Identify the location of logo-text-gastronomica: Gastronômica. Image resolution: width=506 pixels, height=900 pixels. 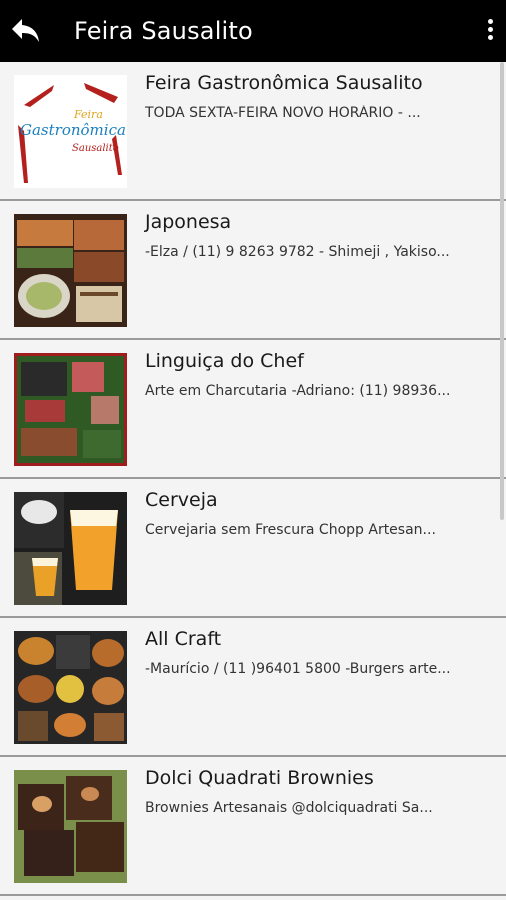
(73, 130).